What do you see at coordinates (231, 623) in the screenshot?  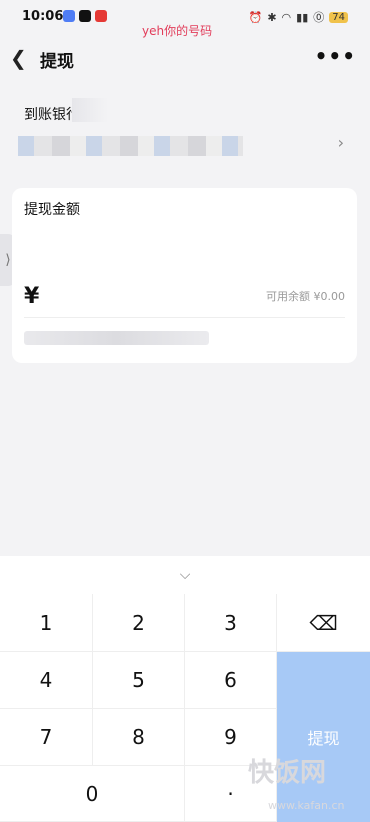 I see `key-3: 3` at bounding box center [231, 623].